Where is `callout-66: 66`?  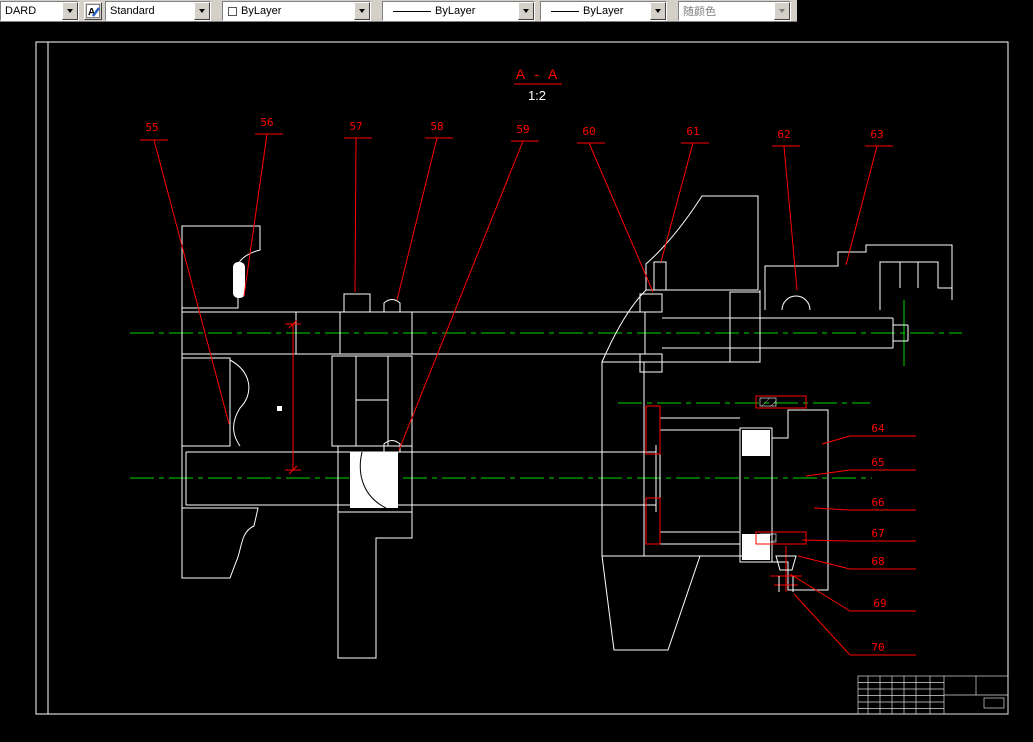
callout-66: 66 is located at coordinates (864, 503).